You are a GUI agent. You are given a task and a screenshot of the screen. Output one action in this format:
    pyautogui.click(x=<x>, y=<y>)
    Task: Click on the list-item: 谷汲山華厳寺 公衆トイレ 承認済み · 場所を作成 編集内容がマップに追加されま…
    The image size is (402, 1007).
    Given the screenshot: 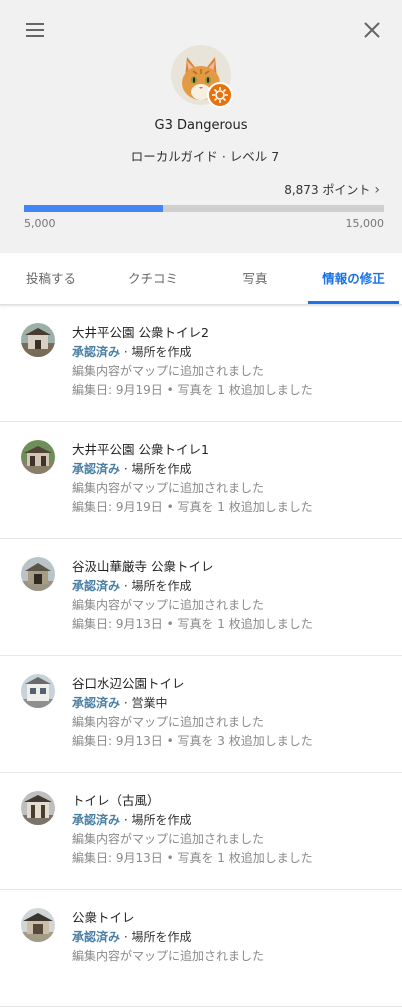 What is the action you would take?
    pyautogui.click(x=201, y=597)
    